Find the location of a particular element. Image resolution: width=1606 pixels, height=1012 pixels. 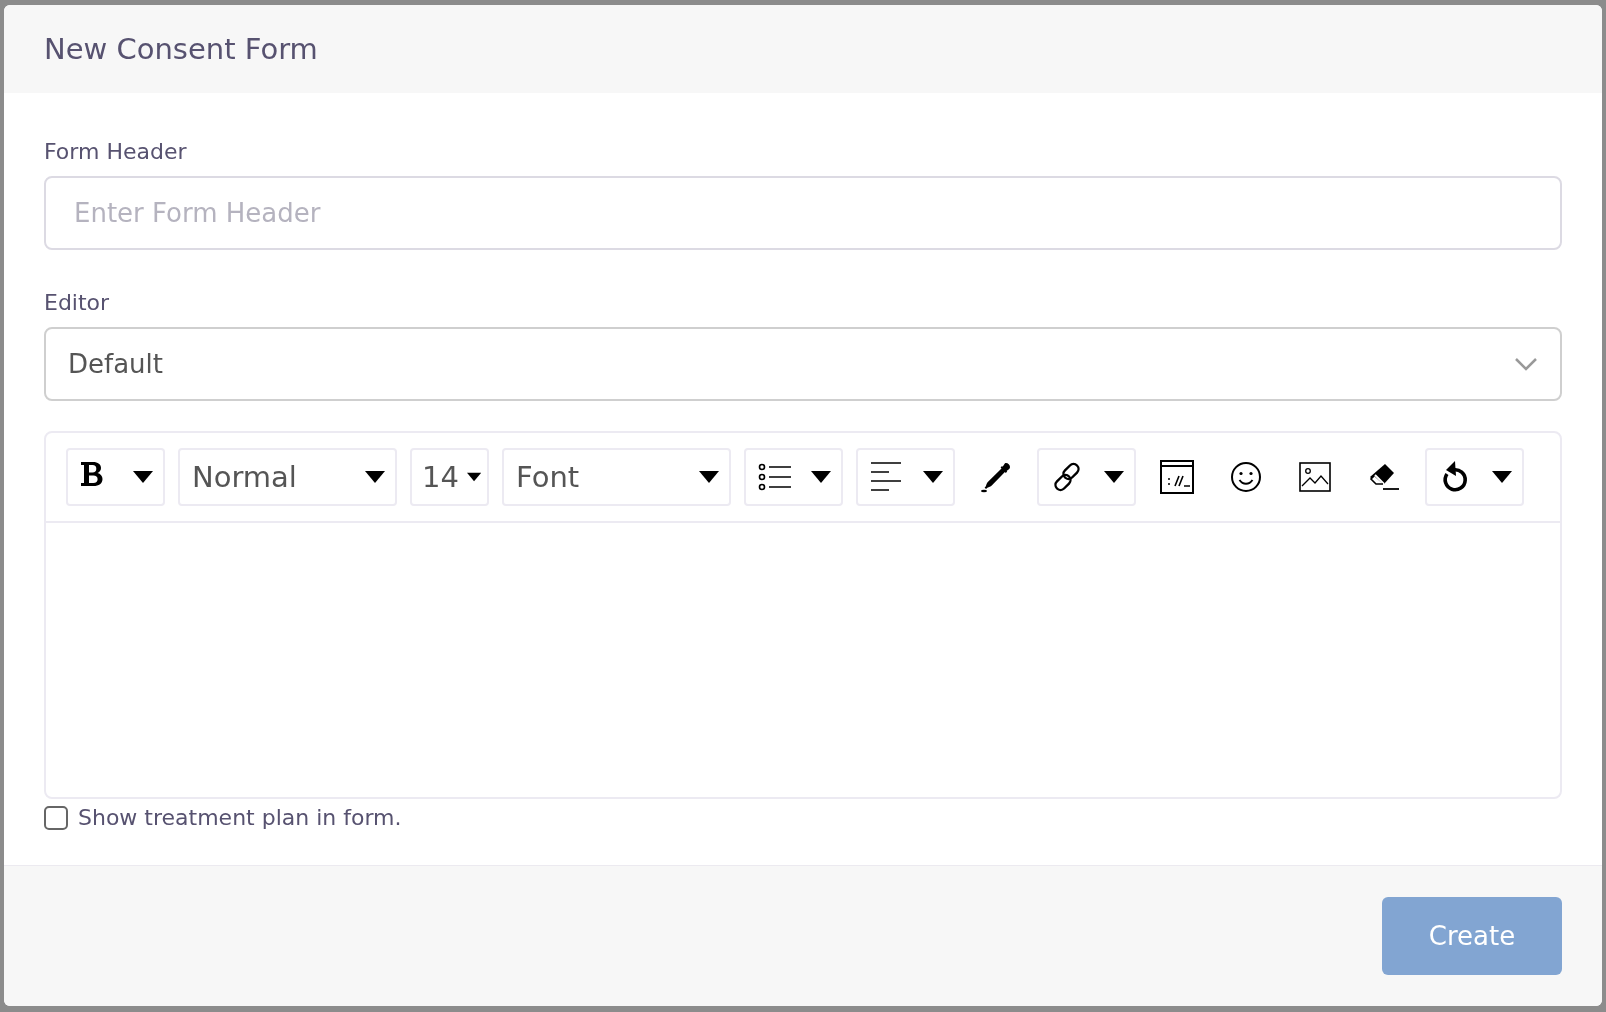

checkbox is located at coordinates (56, 817).